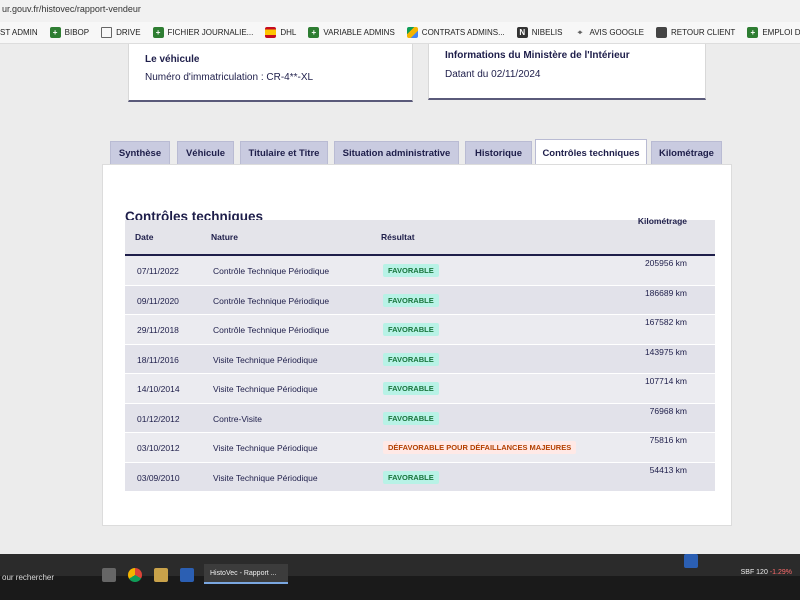 The width and height of the screenshot is (800, 600). What do you see at coordinates (498, 153) in the screenshot?
I see `tab-historique: Historique` at bounding box center [498, 153].